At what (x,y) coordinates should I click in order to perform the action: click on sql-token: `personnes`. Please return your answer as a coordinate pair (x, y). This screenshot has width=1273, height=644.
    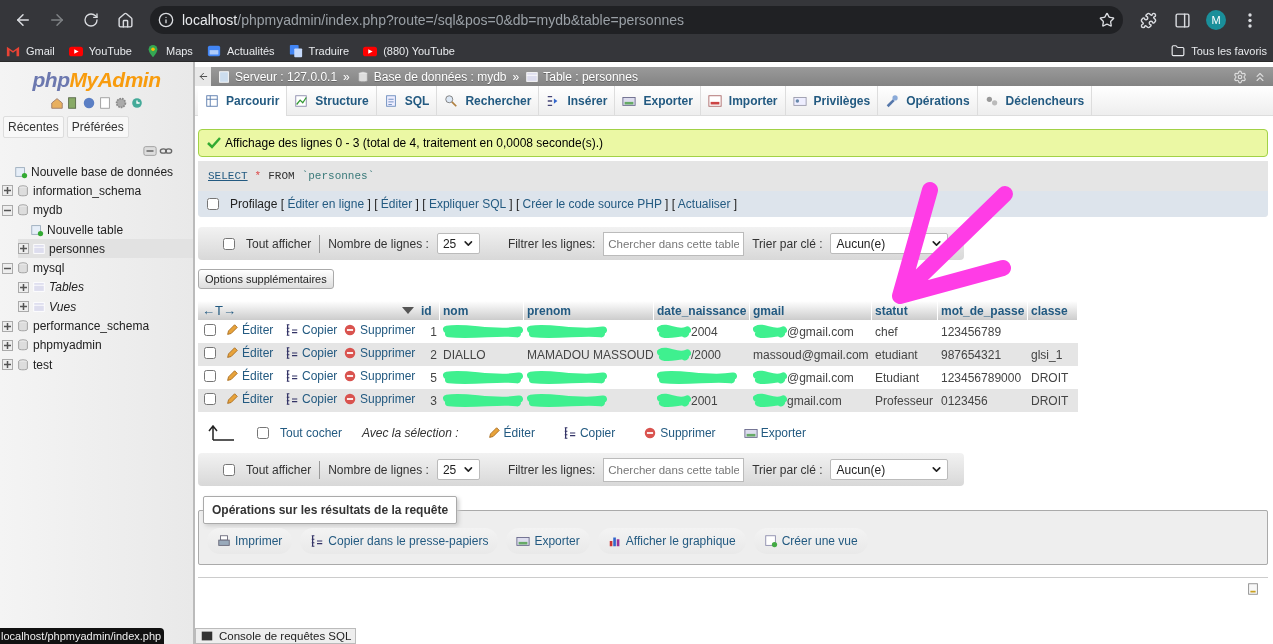
    Looking at the image, I should click on (338, 176).